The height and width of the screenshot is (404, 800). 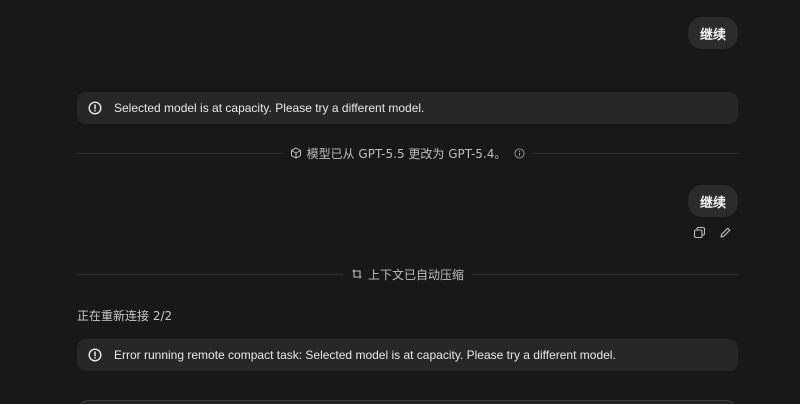 I want to click on context-compressed-notice: 上下文已自动压缩, so click(x=407, y=274).